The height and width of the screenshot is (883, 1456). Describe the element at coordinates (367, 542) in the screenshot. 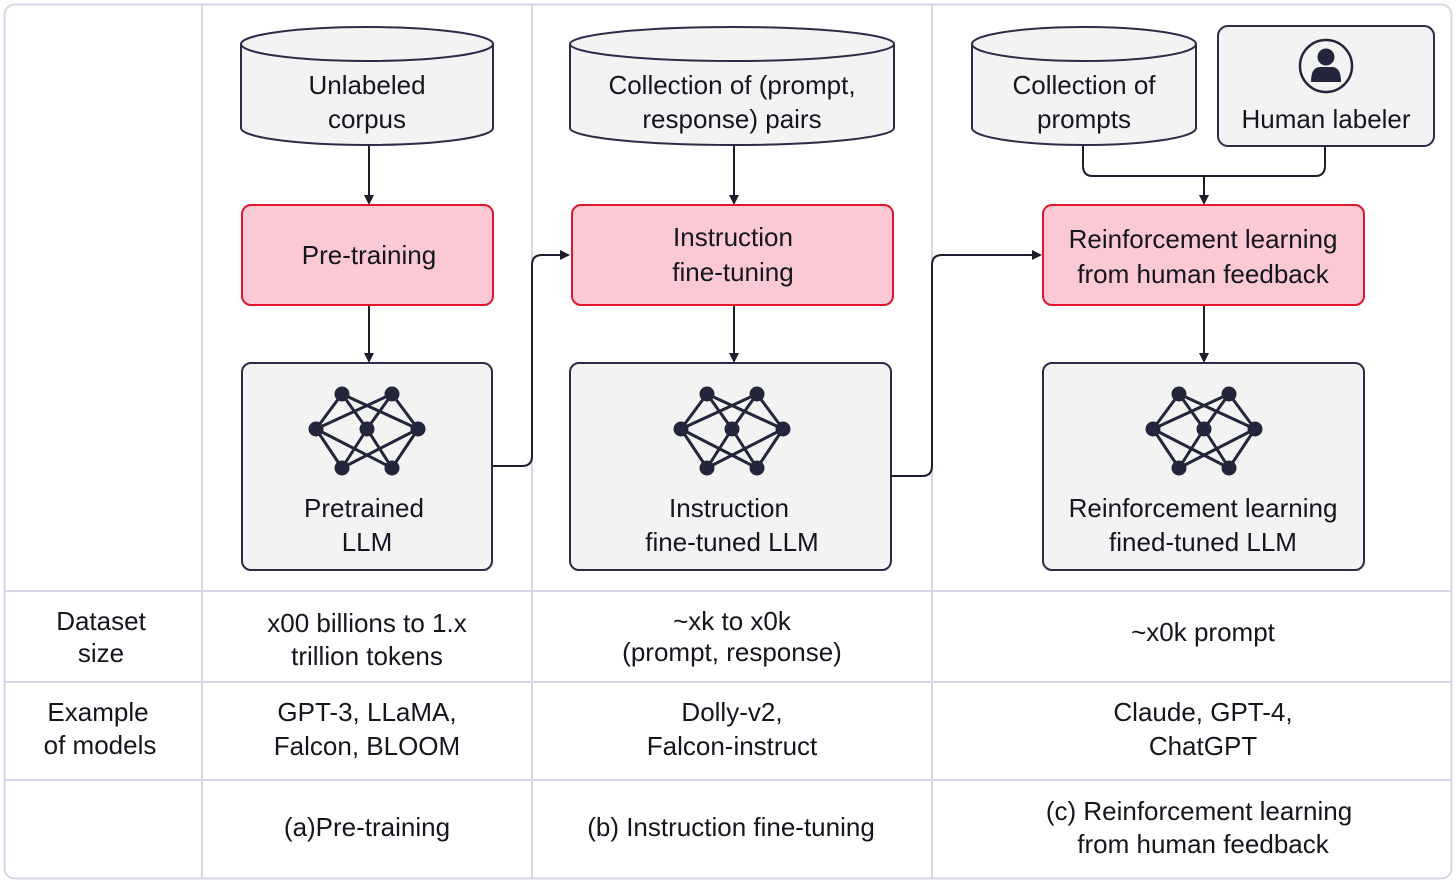

I see `model-label-line-2: LLM` at that location.